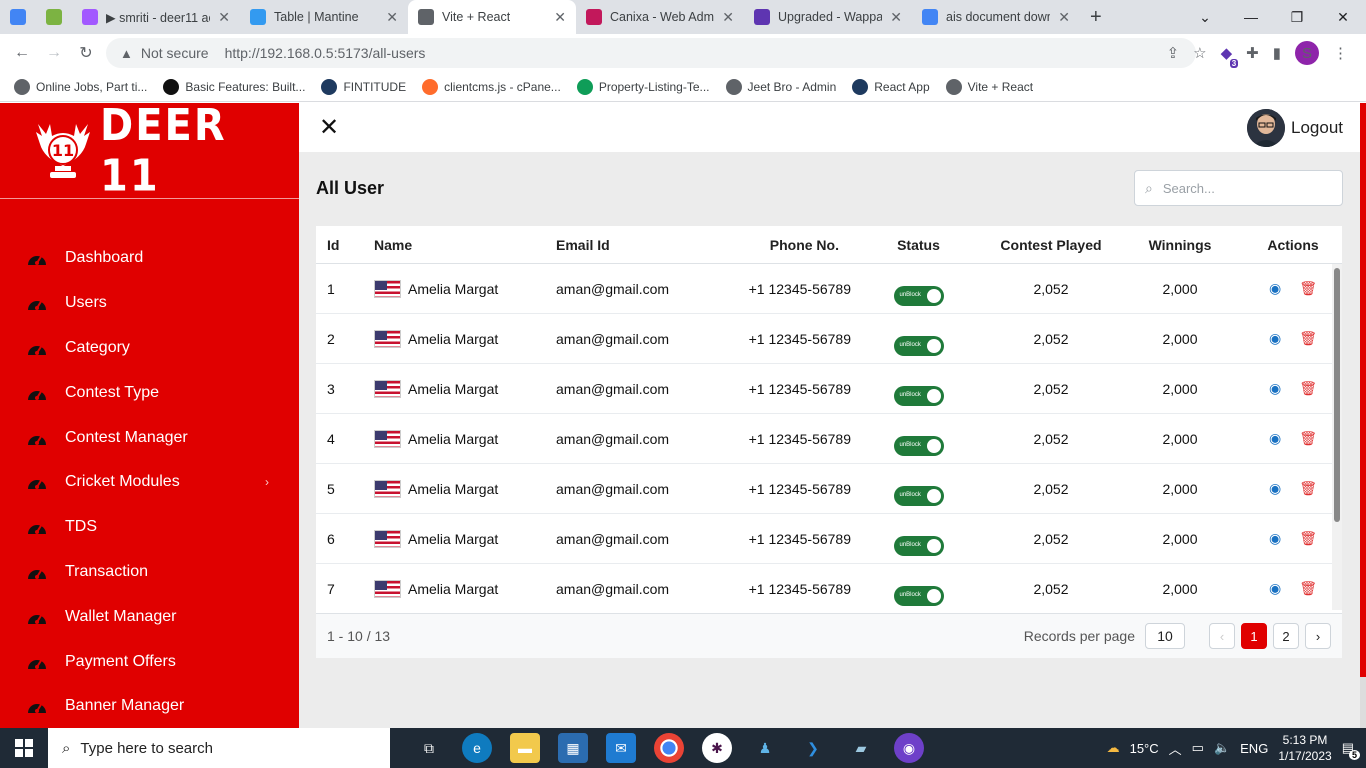  I want to click on column-header: Id, so click(345, 245).